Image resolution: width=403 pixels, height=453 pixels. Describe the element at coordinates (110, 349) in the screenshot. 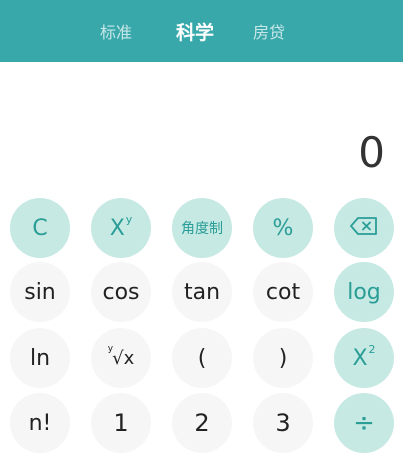

I see `root-index-label: y` at that location.